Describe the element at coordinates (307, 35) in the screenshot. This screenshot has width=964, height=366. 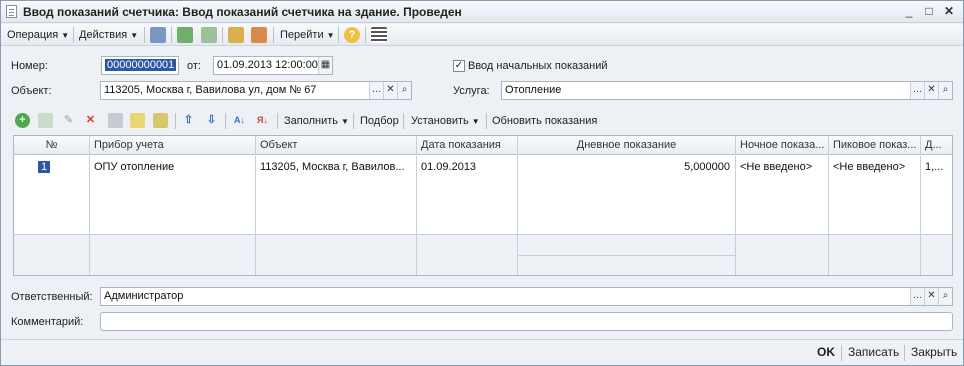
I see `goto-menu: Перейти ▼` at that location.